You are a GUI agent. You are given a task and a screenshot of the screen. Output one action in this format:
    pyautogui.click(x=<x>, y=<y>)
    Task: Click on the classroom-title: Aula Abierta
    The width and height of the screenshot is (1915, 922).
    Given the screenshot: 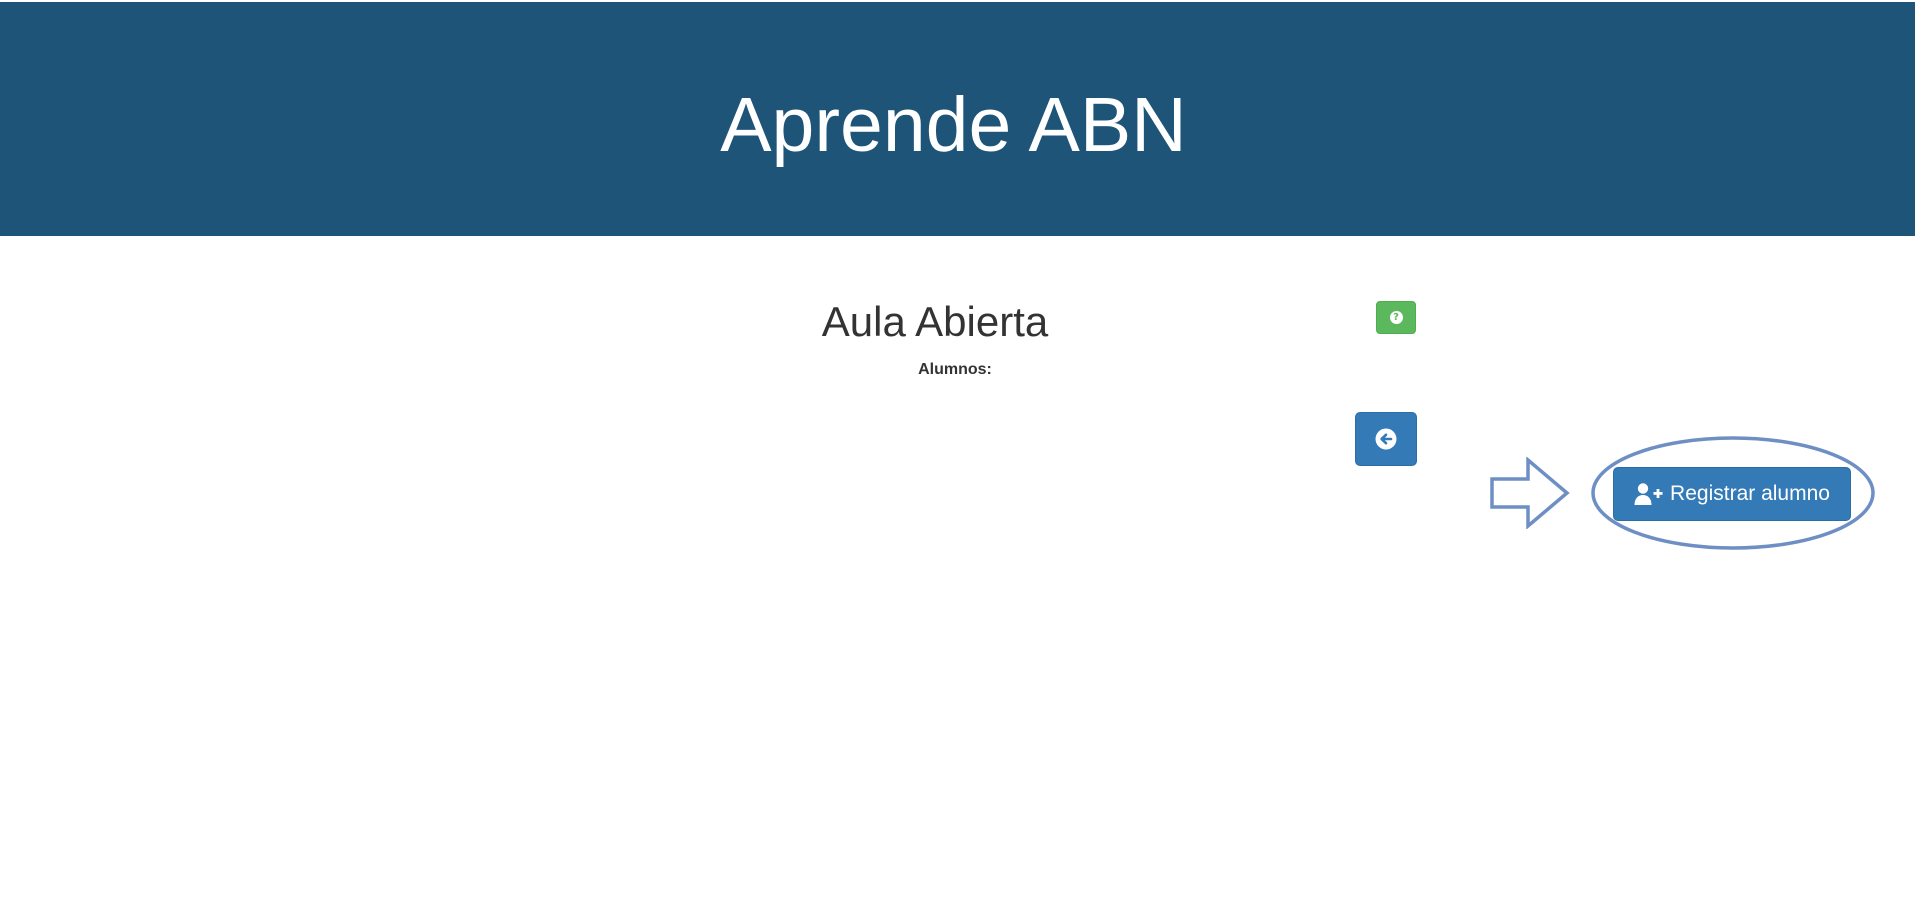 What is the action you would take?
    pyautogui.click(x=935, y=321)
    